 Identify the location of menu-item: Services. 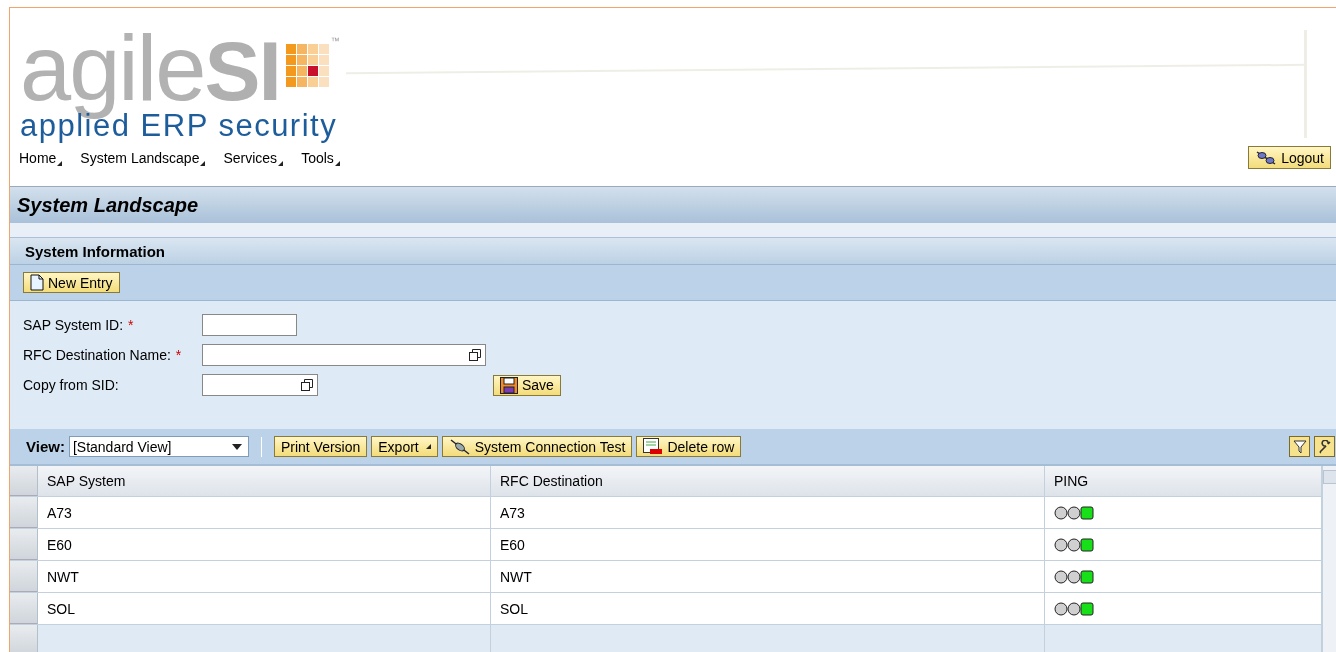
(253, 157).